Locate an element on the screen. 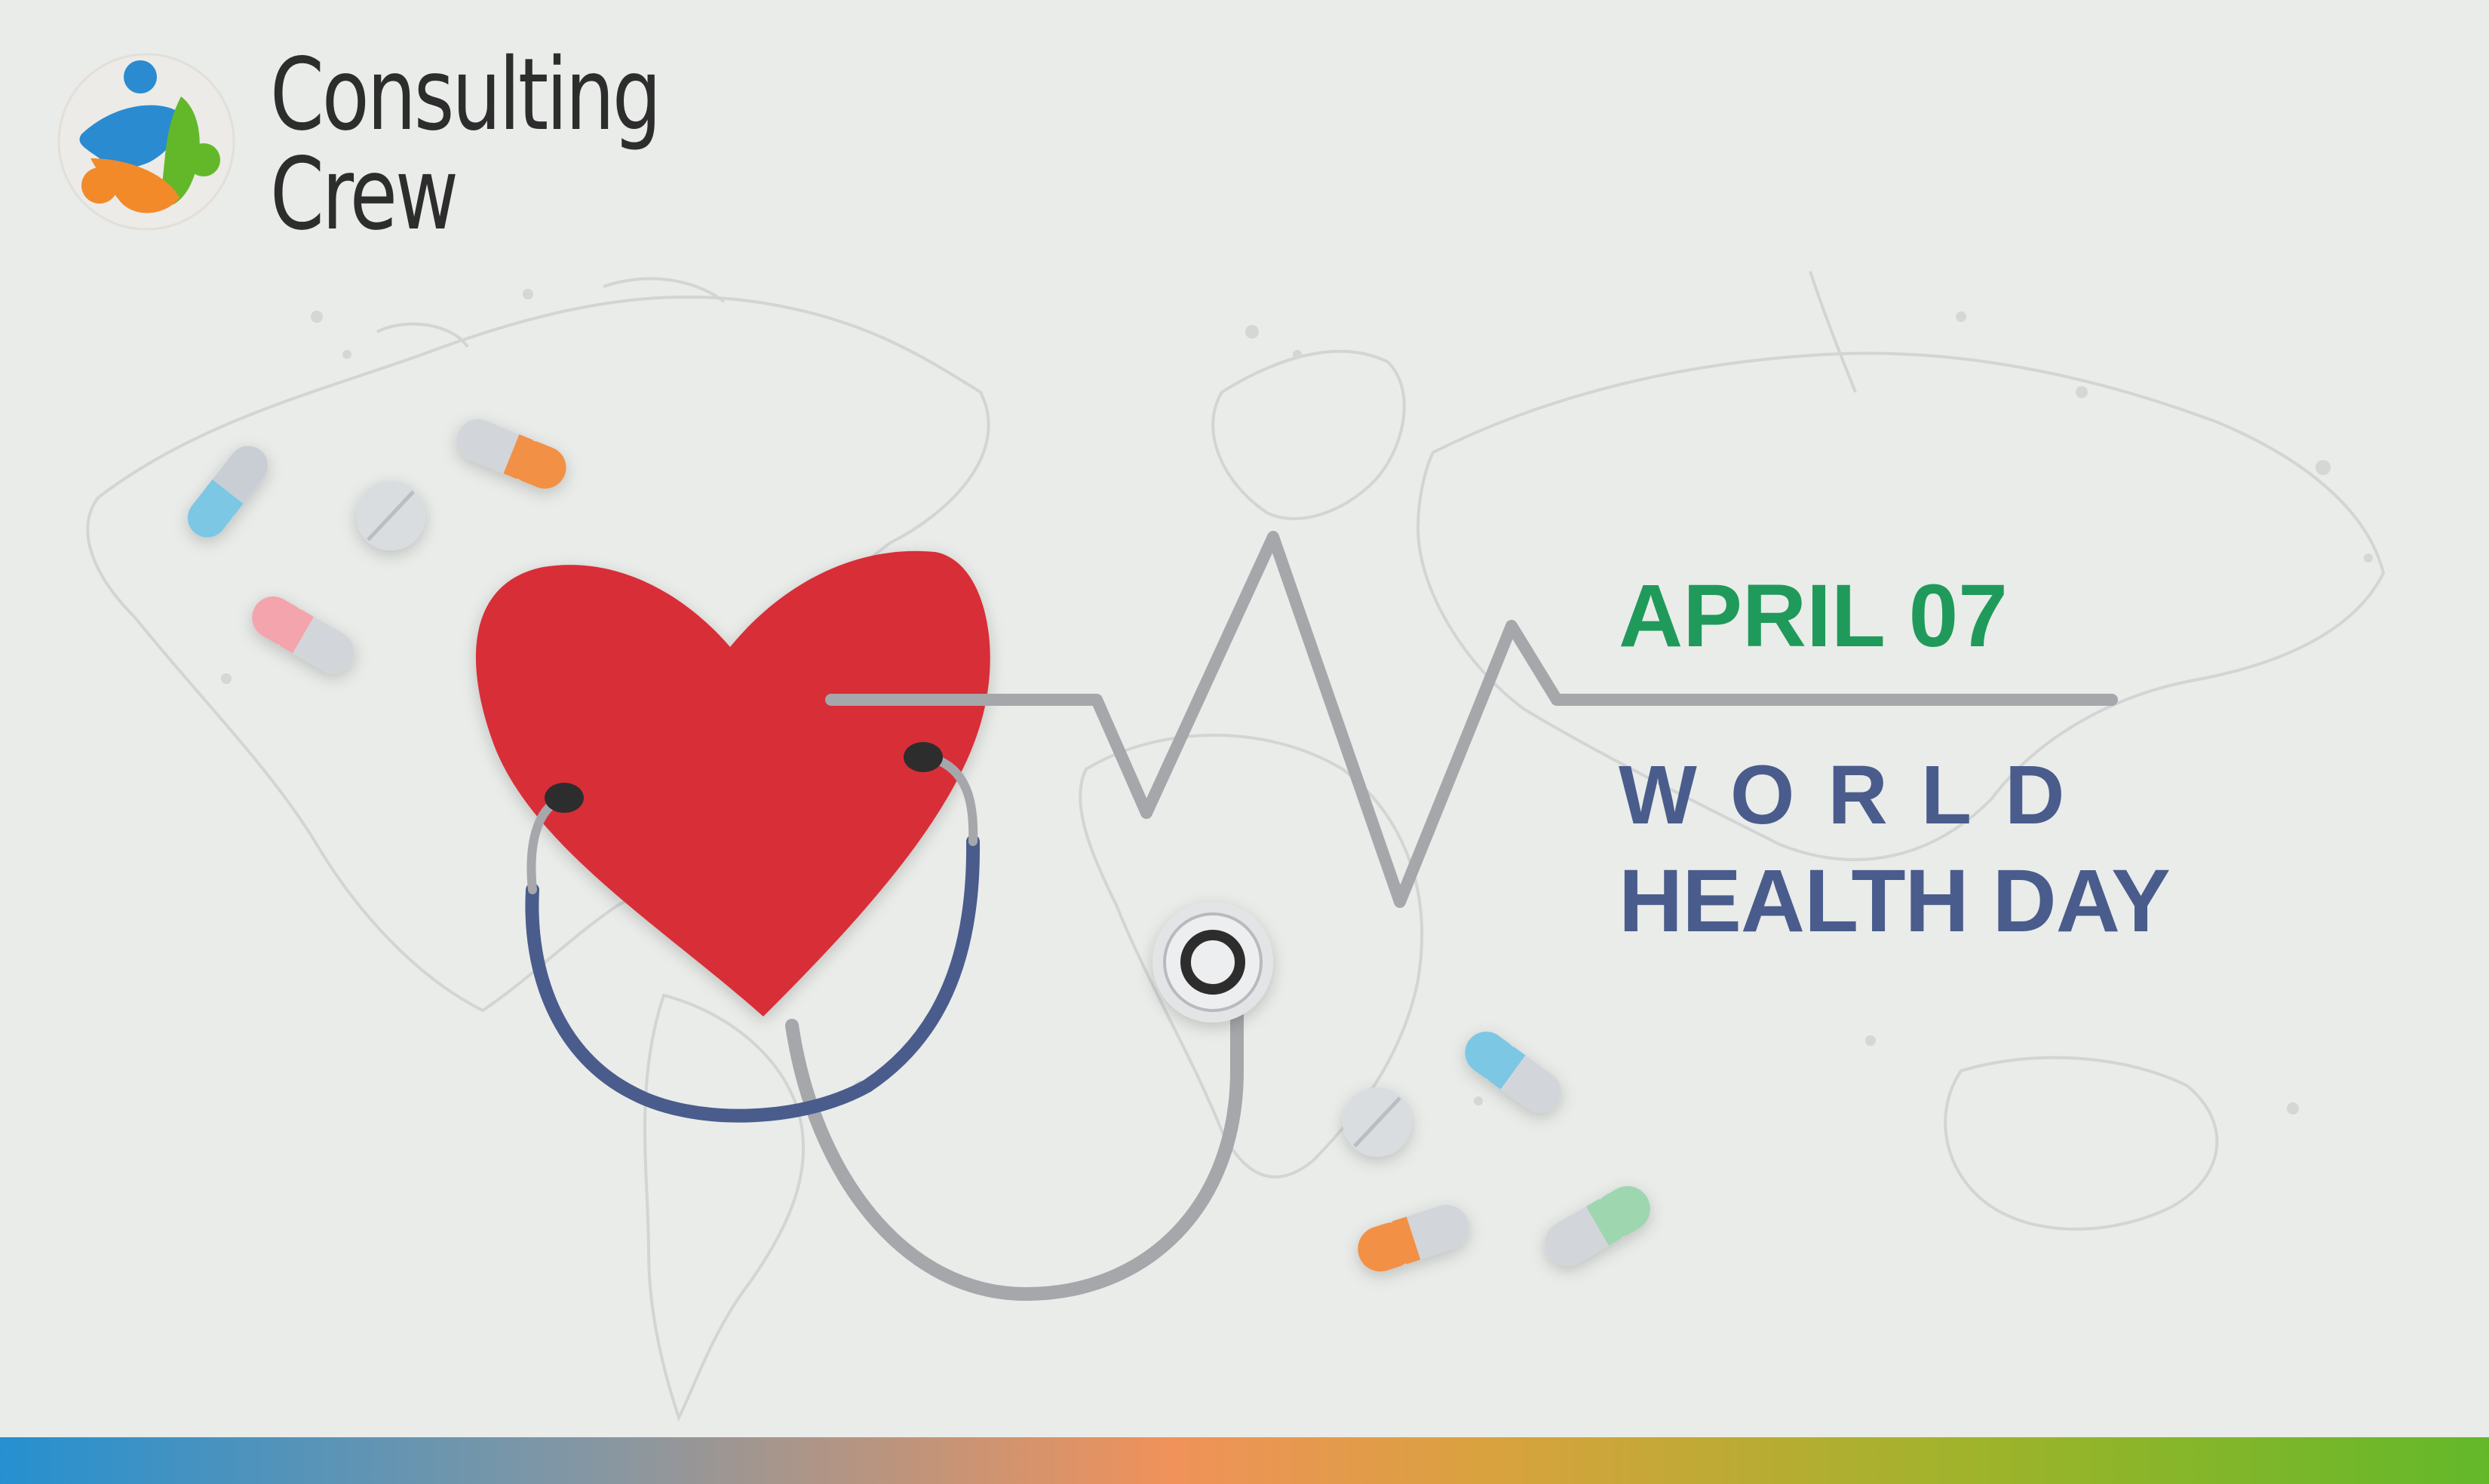  brand-name-line2: Crew is located at coordinates (364, 194).